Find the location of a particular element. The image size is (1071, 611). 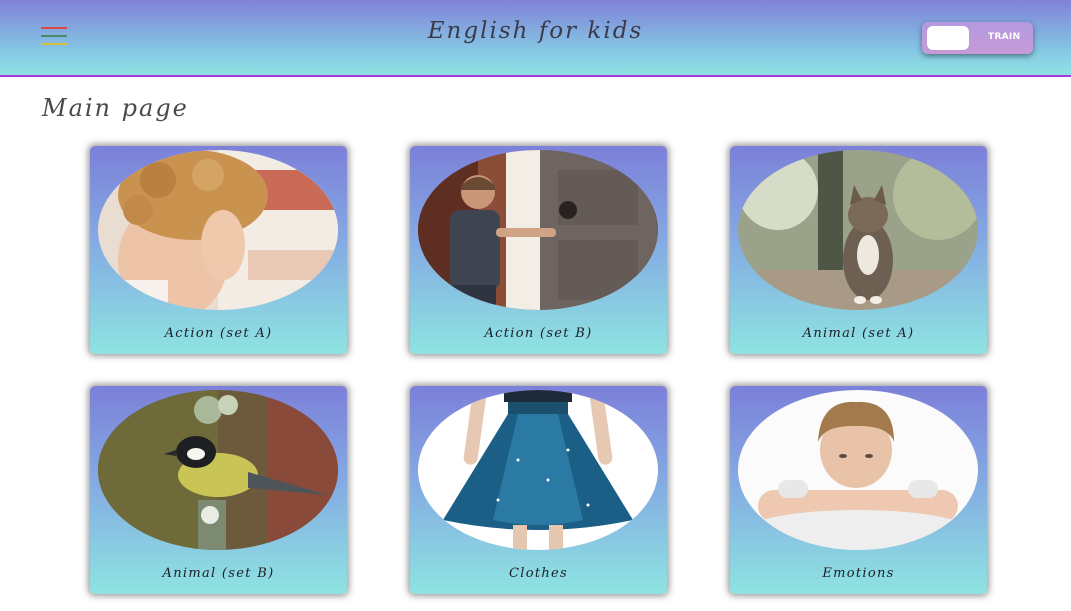

category-card-animal-set-b: Animal (set B) is located at coordinates (218, 490).